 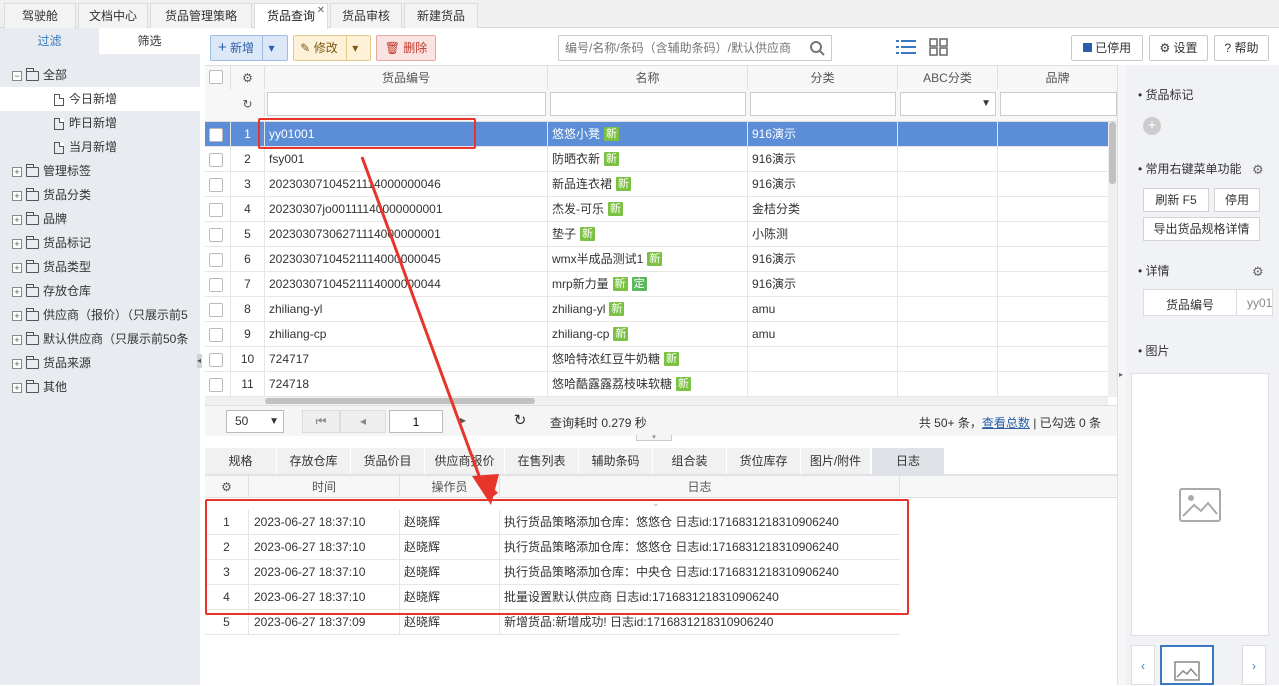 I want to click on refresh-button: 刷新 F5, so click(x=1176, y=200).